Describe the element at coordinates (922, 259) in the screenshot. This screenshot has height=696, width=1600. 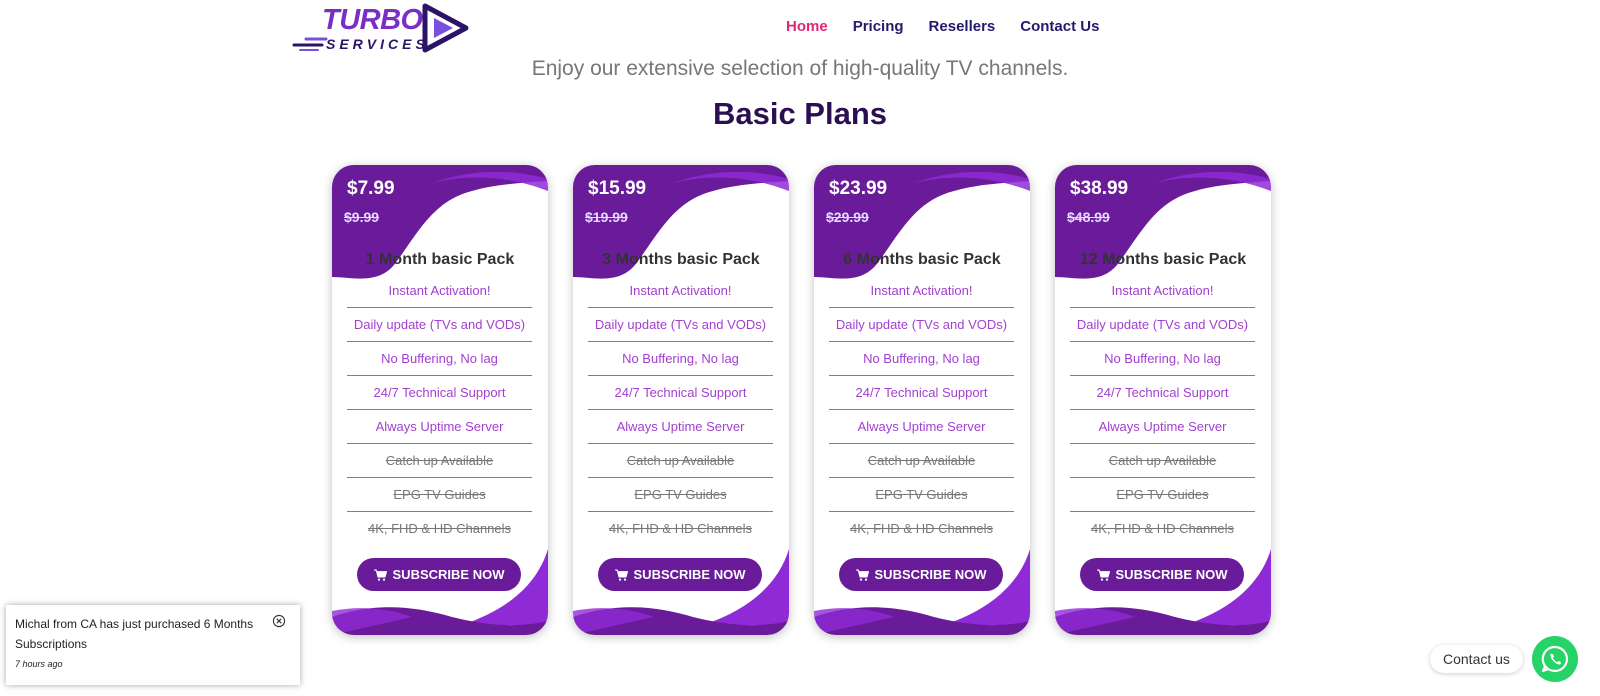
I see `plan-title: 6 Months basic Pack` at that location.